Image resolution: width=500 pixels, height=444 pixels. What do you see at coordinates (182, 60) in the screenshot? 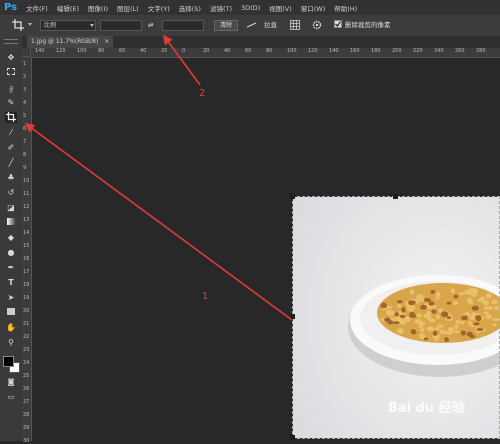
I see `arrow-to-swap-icon` at bounding box center [182, 60].